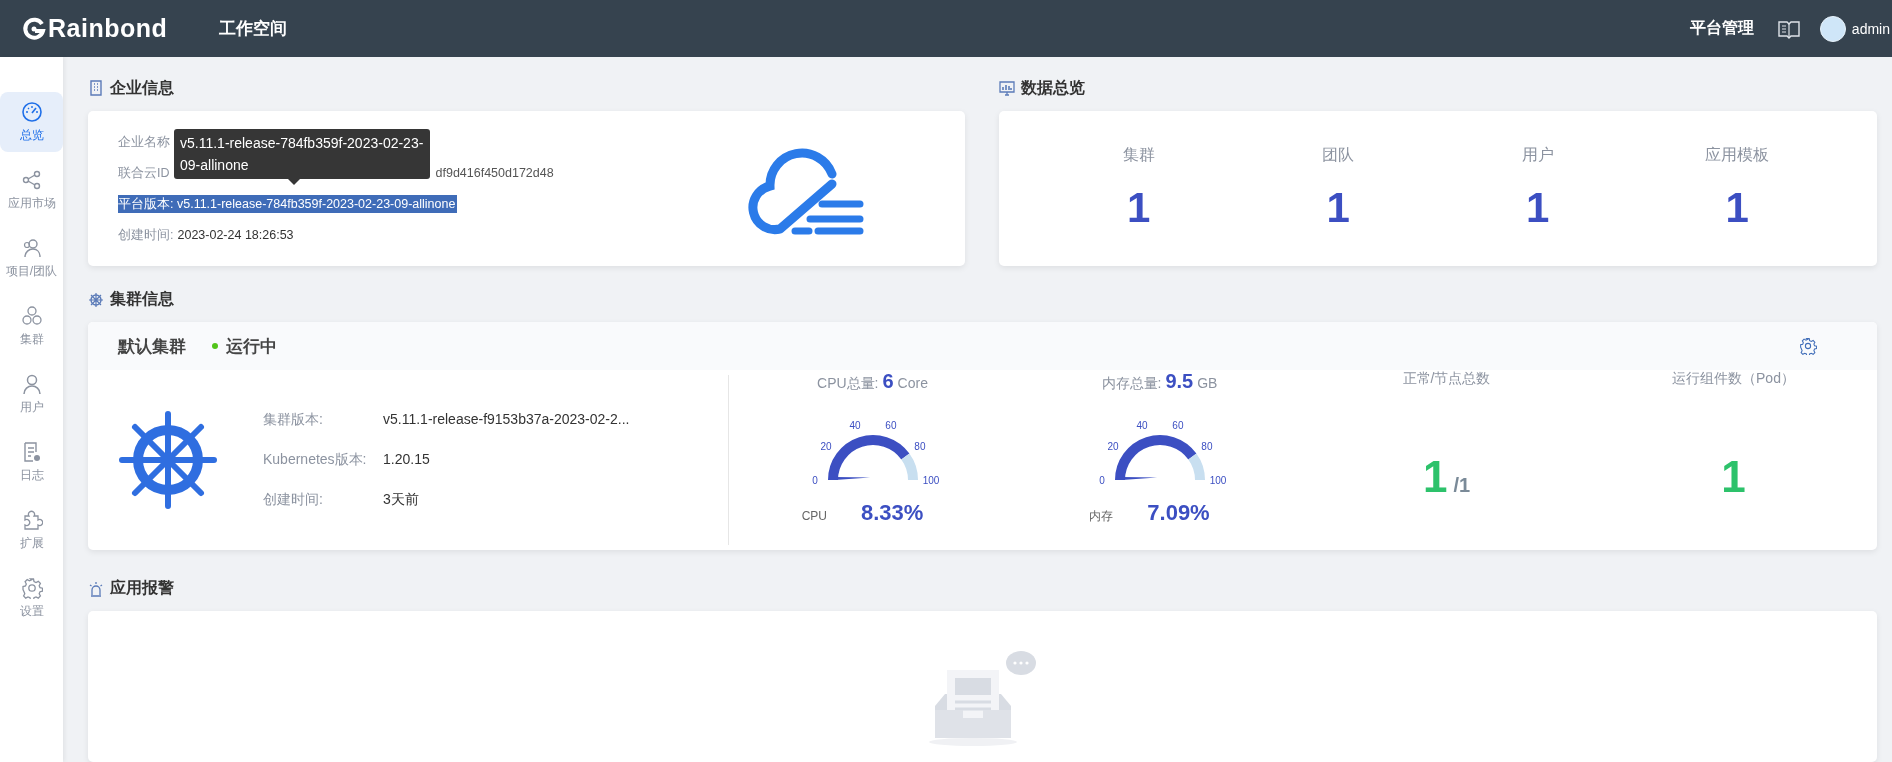  Describe the element at coordinates (31, 111) in the screenshot. I see `dashboard-icon` at that location.